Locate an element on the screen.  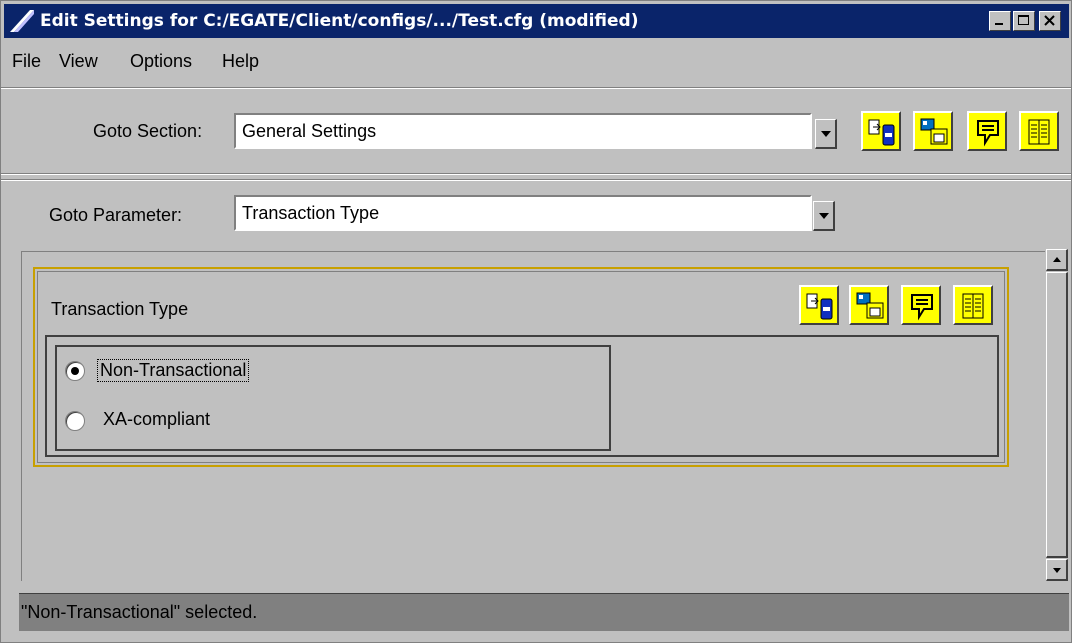
scroll-down-button is located at coordinates (1057, 570).